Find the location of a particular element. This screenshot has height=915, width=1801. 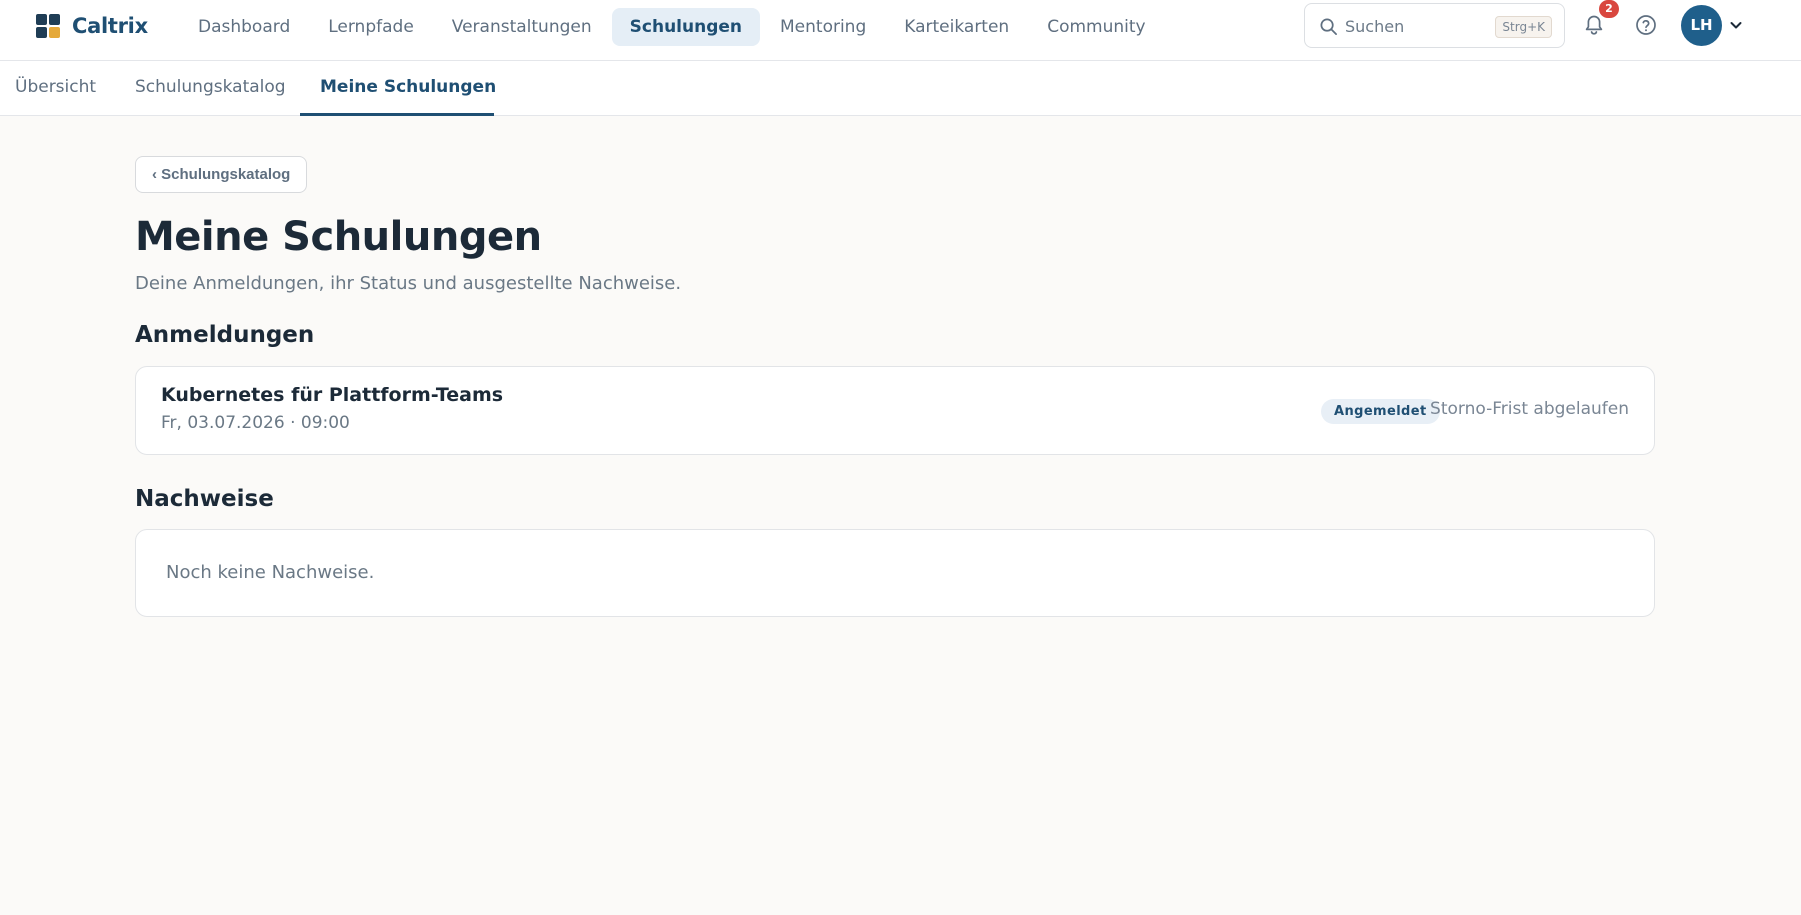

registrations-heading: Anmeldungen is located at coordinates (225, 335).